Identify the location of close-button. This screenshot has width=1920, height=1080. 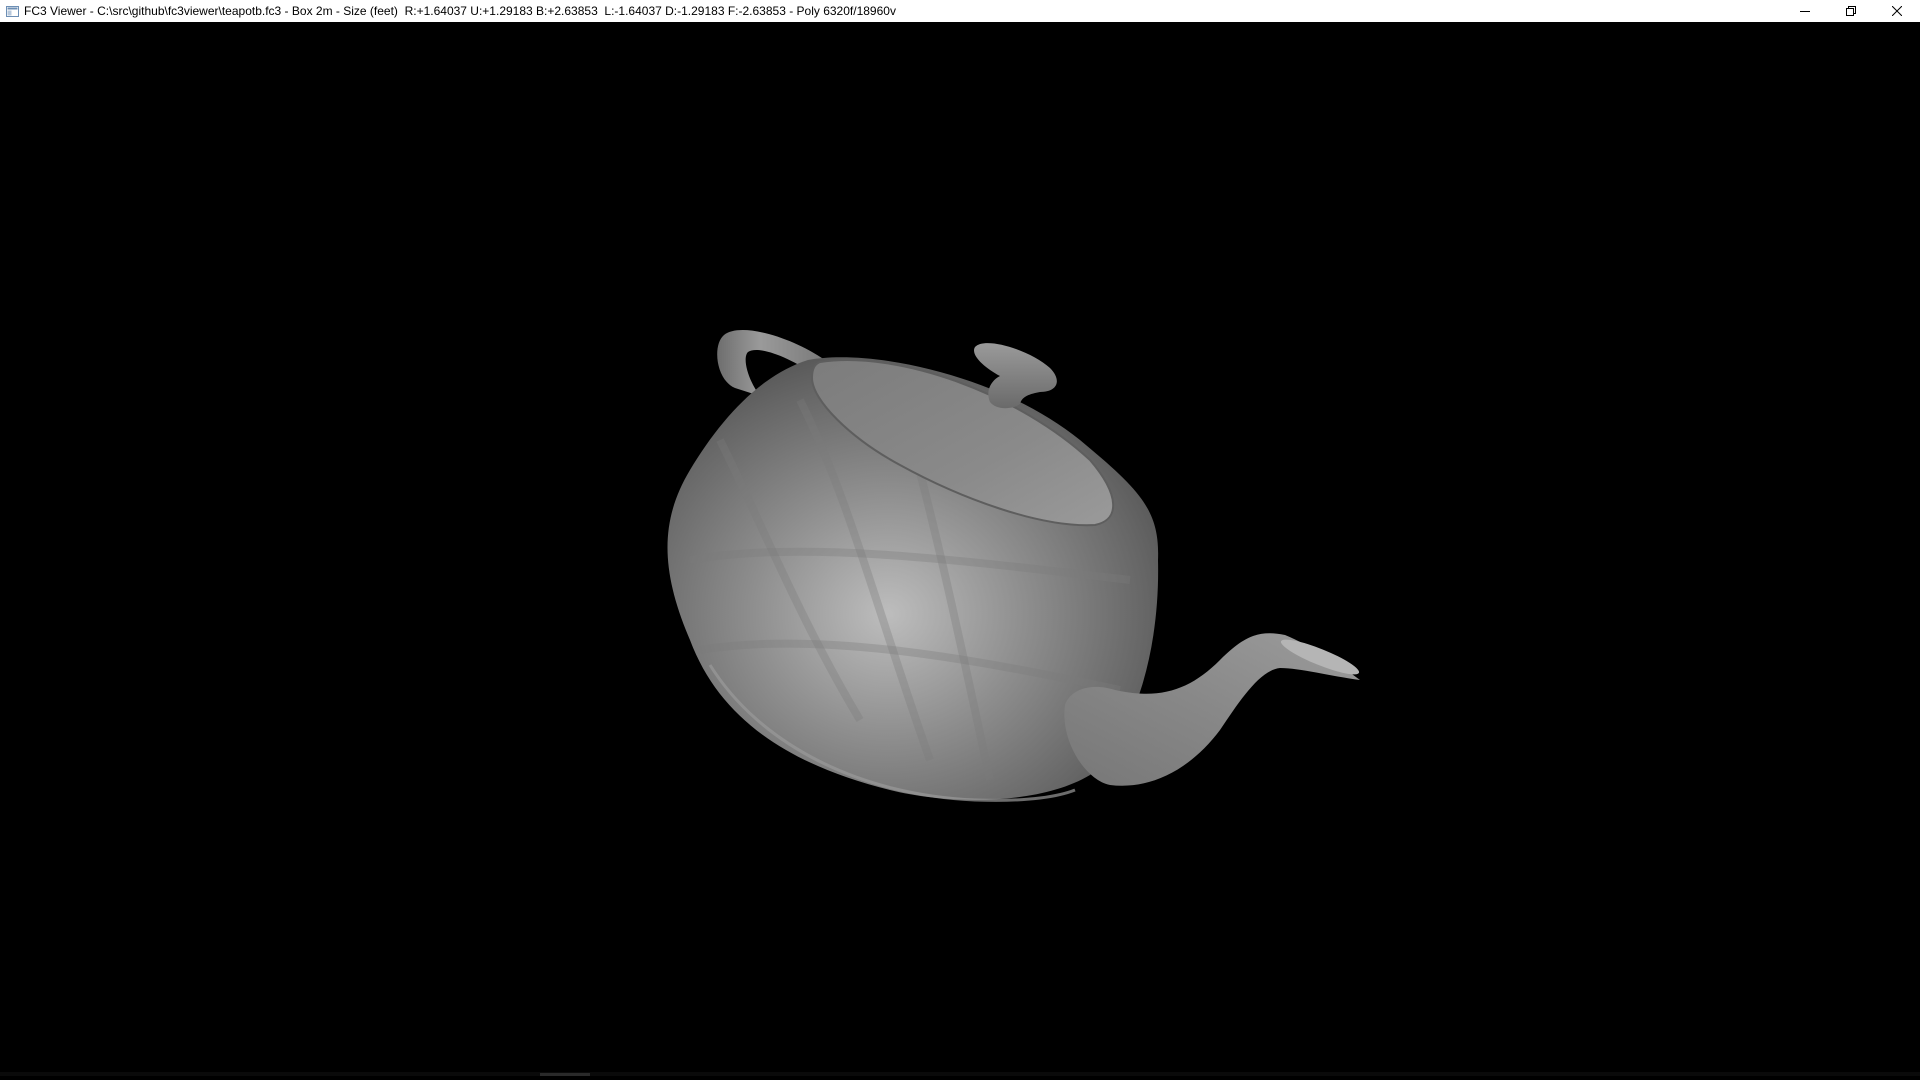
(1897, 11).